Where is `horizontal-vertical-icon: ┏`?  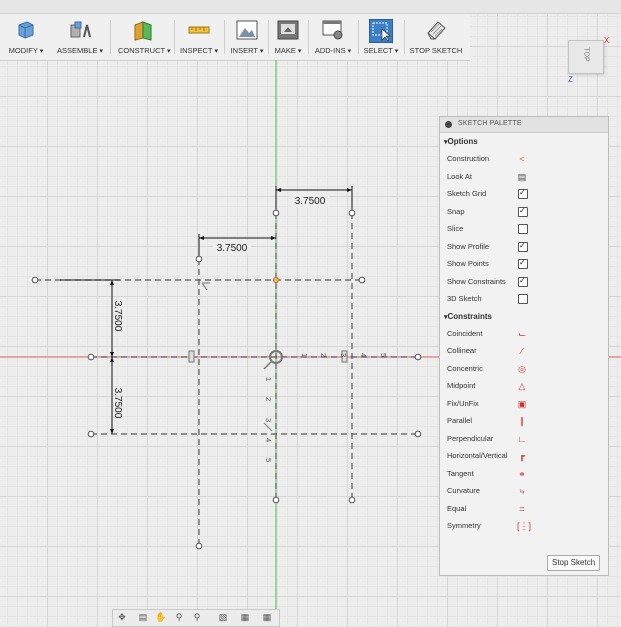 horizontal-vertical-icon: ┏ is located at coordinates (522, 456).